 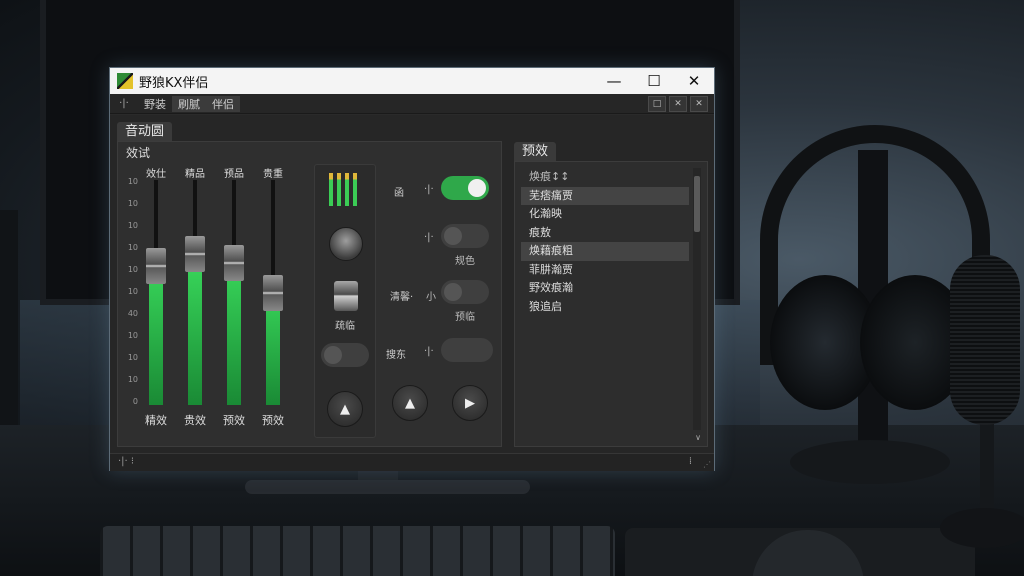 I want to click on maximize-button: ☐, so click(x=654, y=81).